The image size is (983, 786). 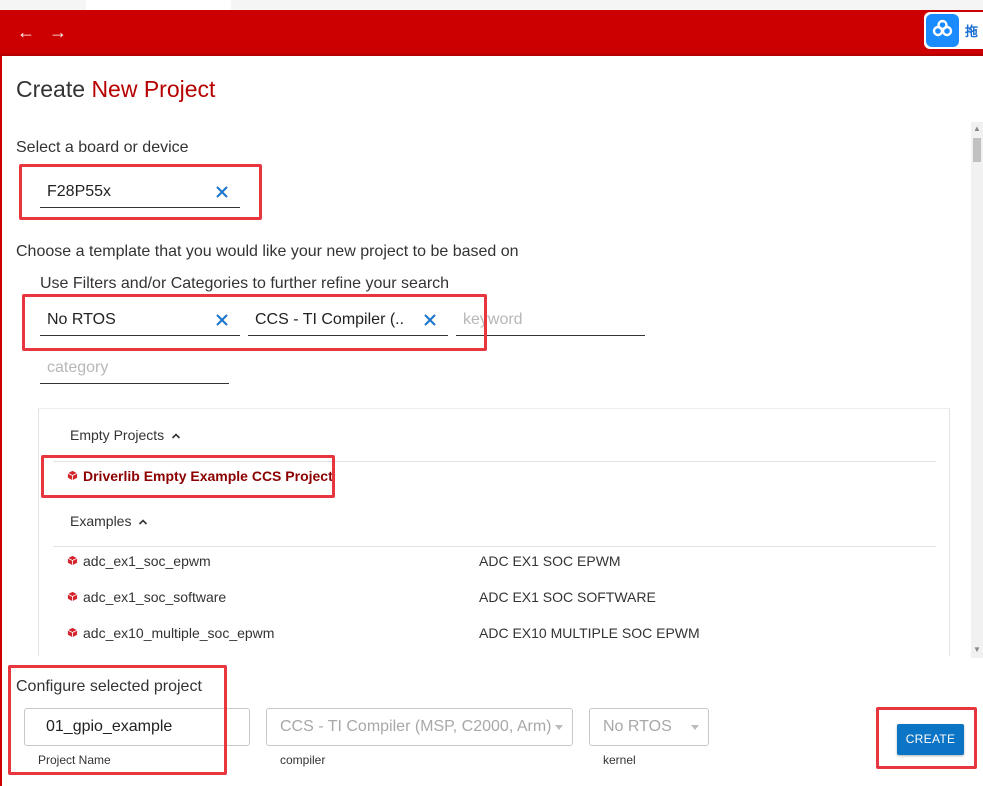 I want to click on browser-tab, so click(x=158, y=5).